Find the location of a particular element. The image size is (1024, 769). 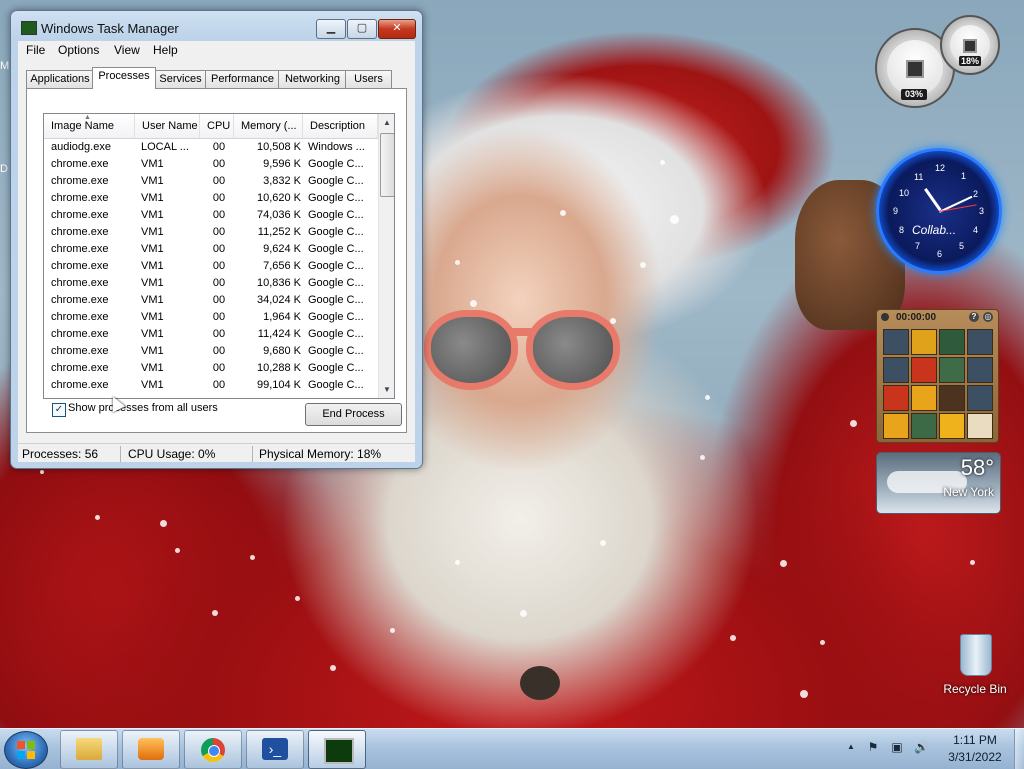

title-bar: Windows Task Manager ▁ ▢ ✕ is located at coordinates (216, 25).